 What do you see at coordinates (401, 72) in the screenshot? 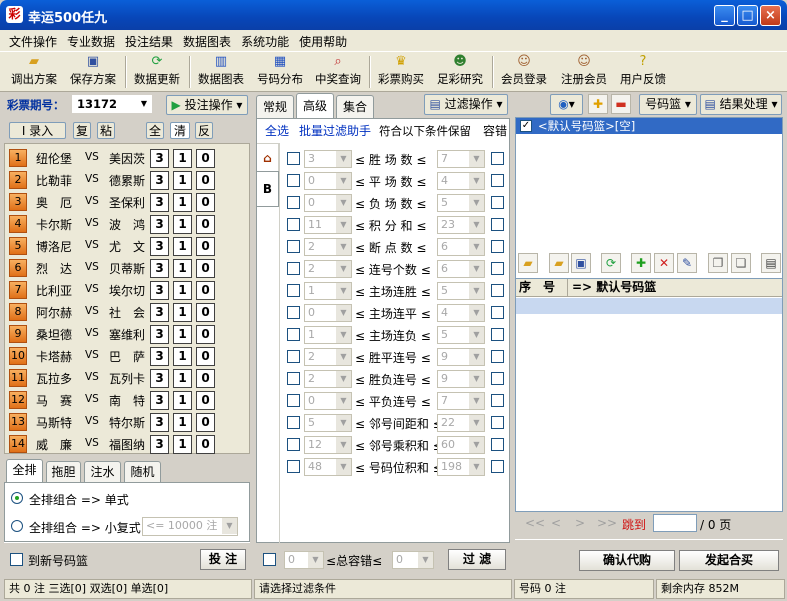
I see `buy-ticket-button: ♛ 彩票购买` at bounding box center [401, 72].